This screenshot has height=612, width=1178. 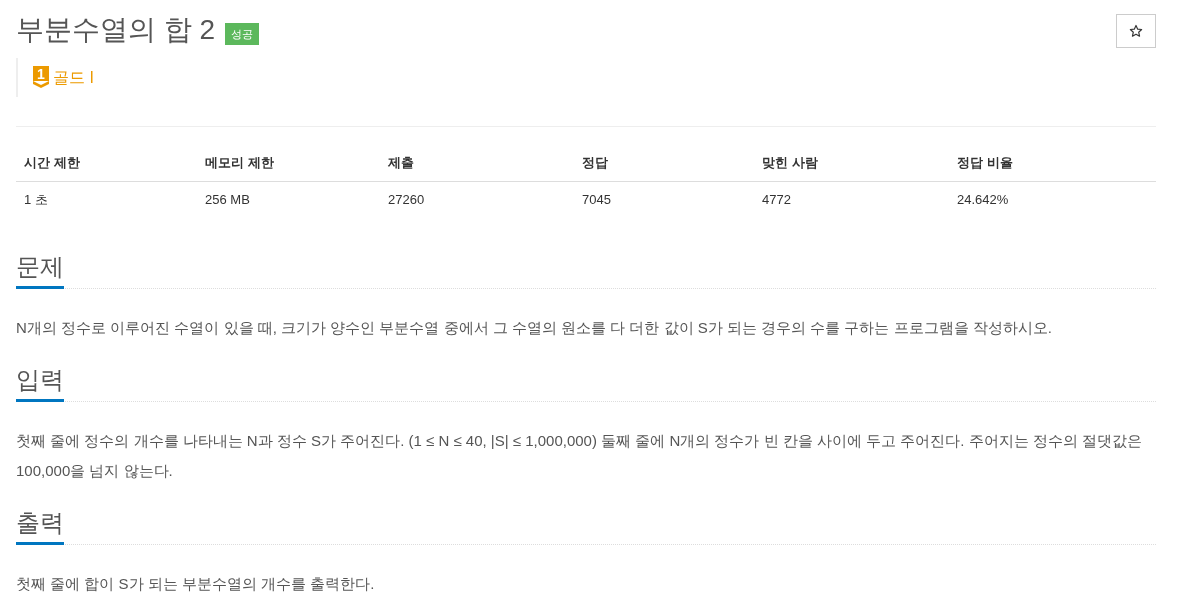 I want to click on table-cell-text: 7045, so click(x=596, y=200).